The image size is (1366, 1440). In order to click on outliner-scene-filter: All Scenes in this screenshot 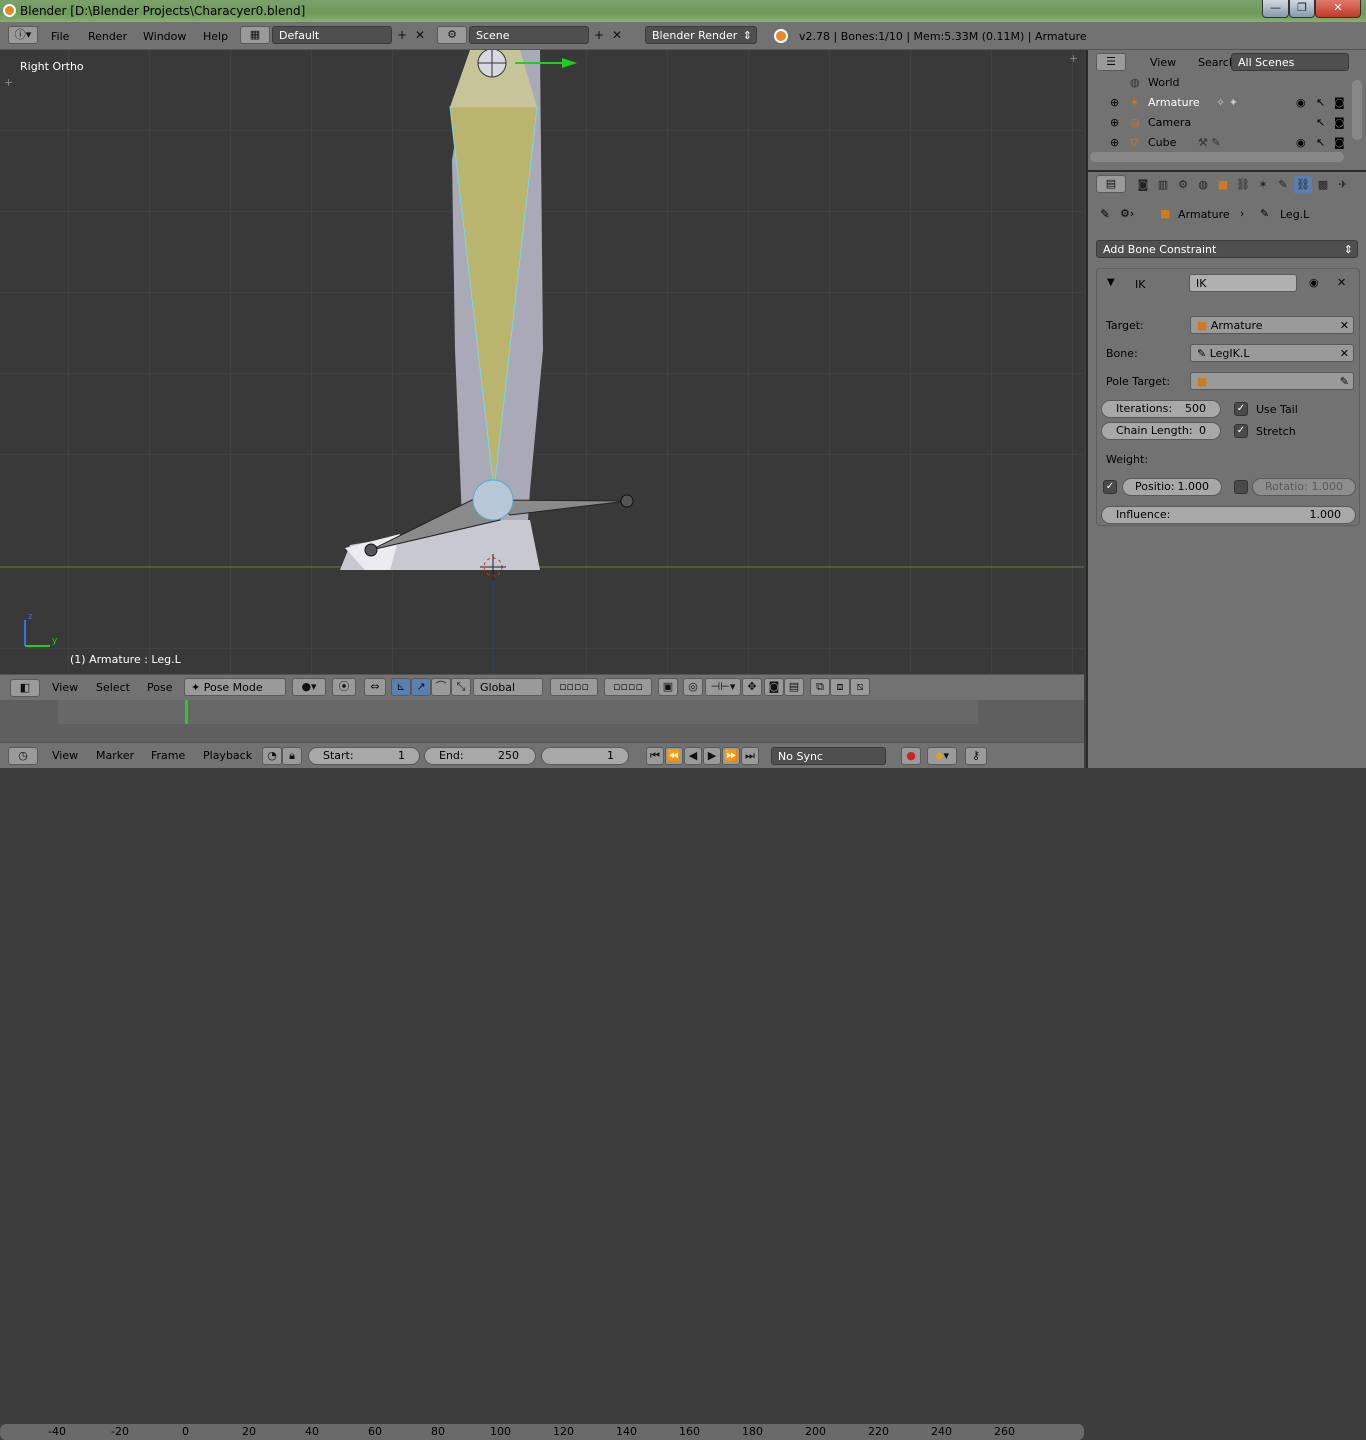, I will do `click(1290, 62)`.